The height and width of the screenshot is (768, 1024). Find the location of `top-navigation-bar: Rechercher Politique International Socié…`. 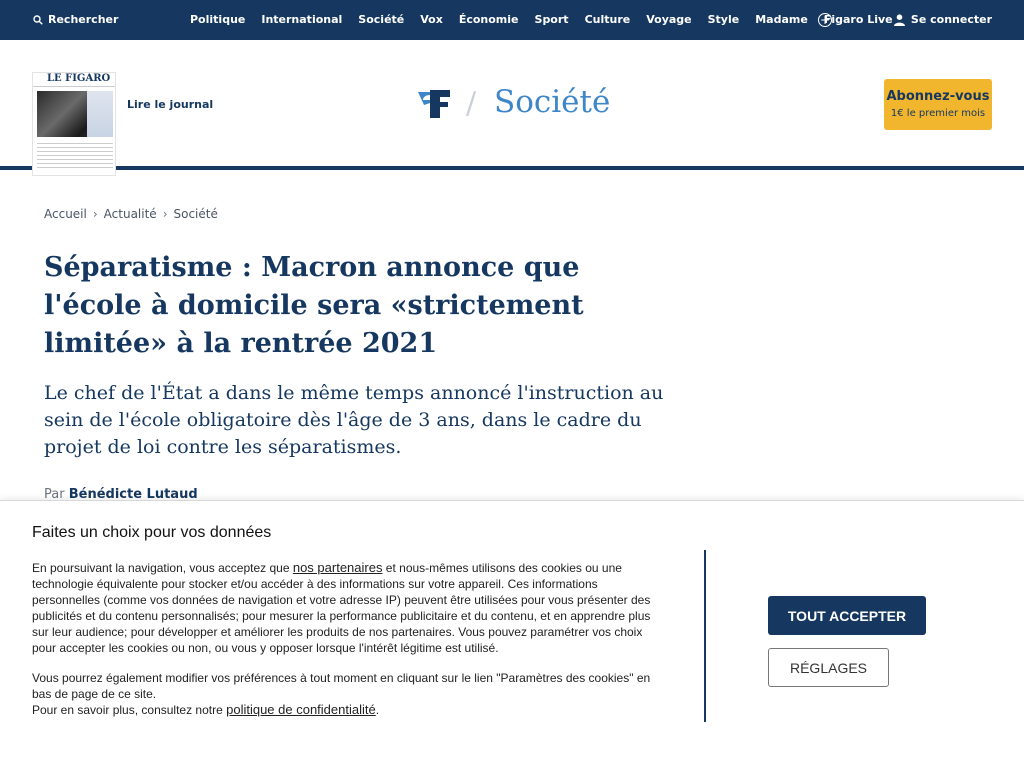

top-navigation-bar: Rechercher Politique International Socié… is located at coordinates (512, 20).